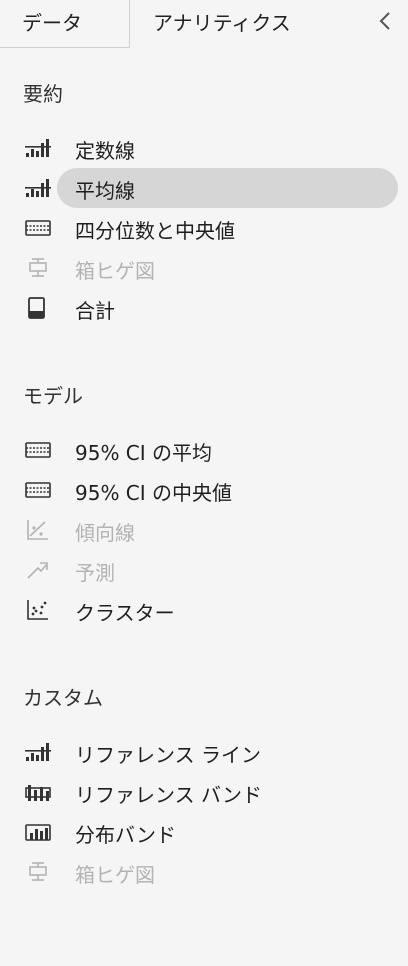 The width and height of the screenshot is (408, 966). I want to click on reference-band-icon, so click(38, 792).